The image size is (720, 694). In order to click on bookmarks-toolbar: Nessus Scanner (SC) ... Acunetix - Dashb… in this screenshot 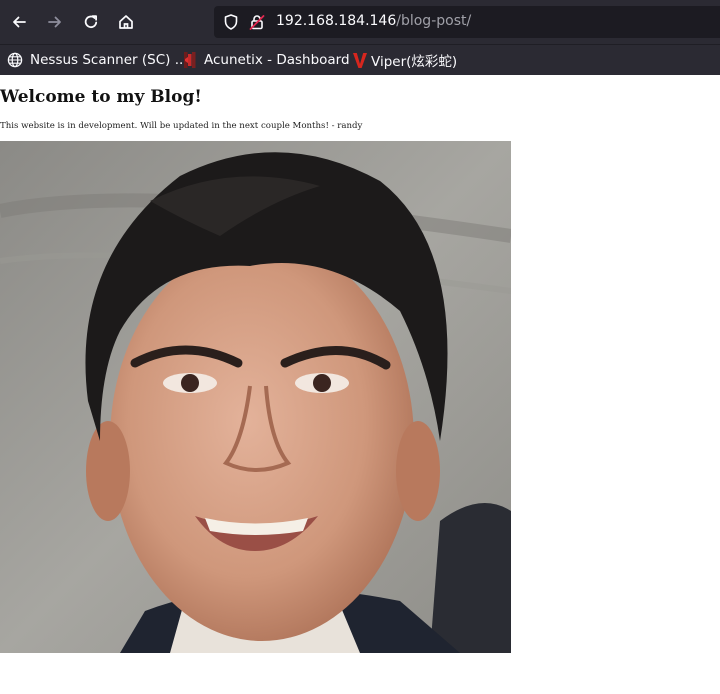, I will do `click(360, 59)`.